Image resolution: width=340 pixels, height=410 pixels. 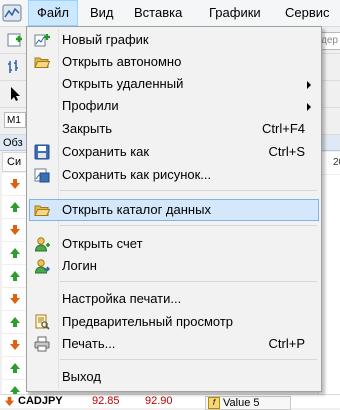 I want to click on new-chart-toolbar-icon, so click(x=15, y=40).